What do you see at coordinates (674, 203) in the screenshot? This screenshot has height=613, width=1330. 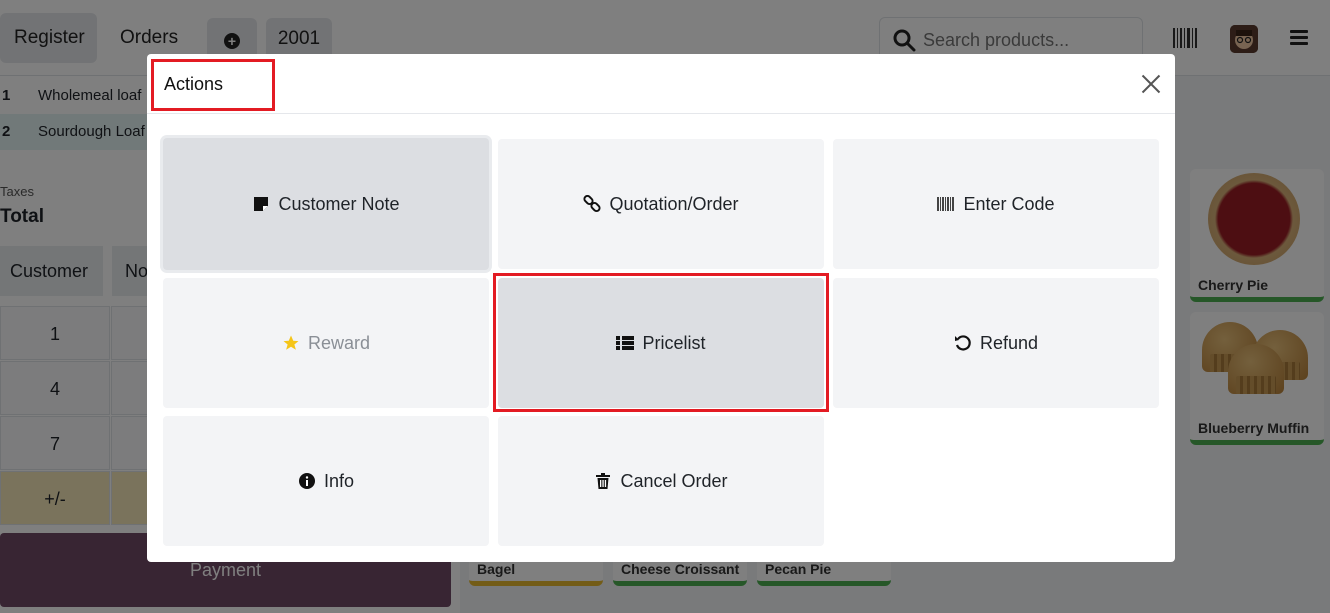 I see `action-label: Quotation/Order` at bounding box center [674, 203].